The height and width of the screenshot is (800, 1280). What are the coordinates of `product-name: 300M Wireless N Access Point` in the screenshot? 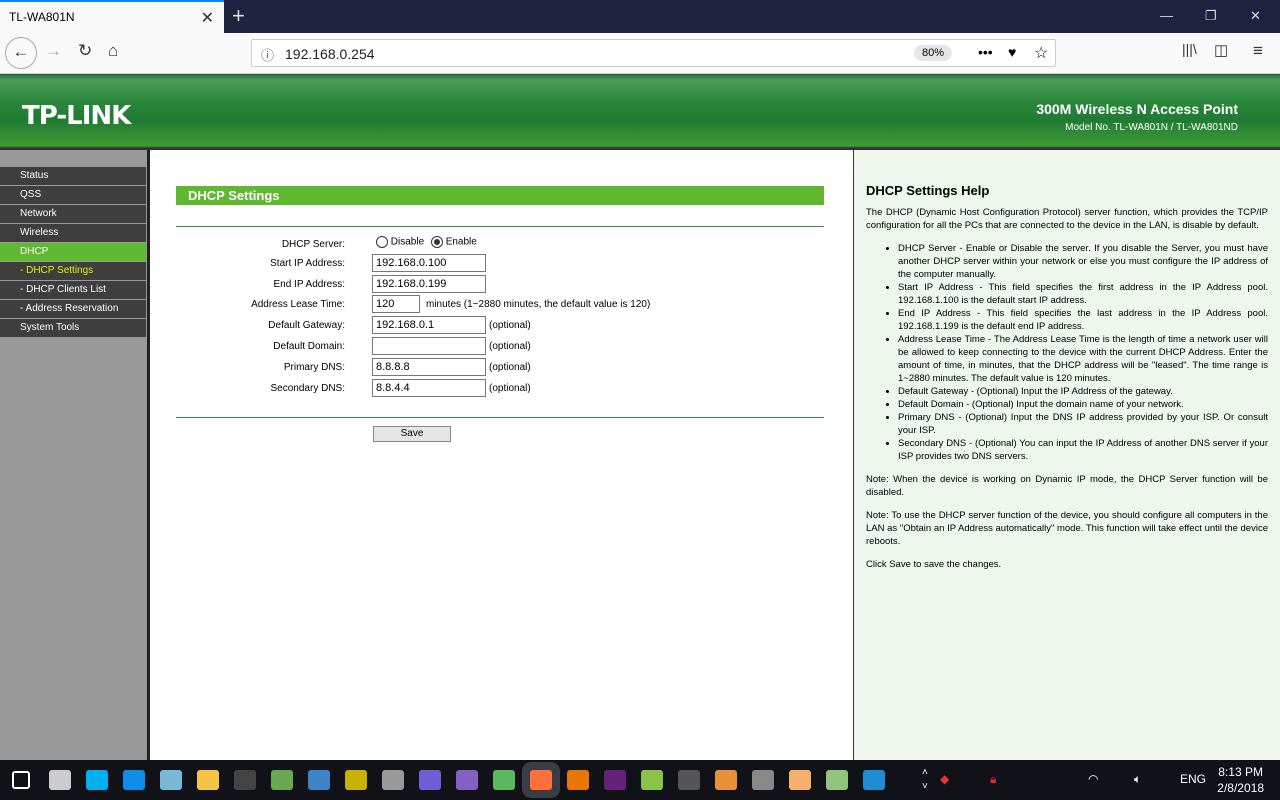 It's located at (1137, 109).